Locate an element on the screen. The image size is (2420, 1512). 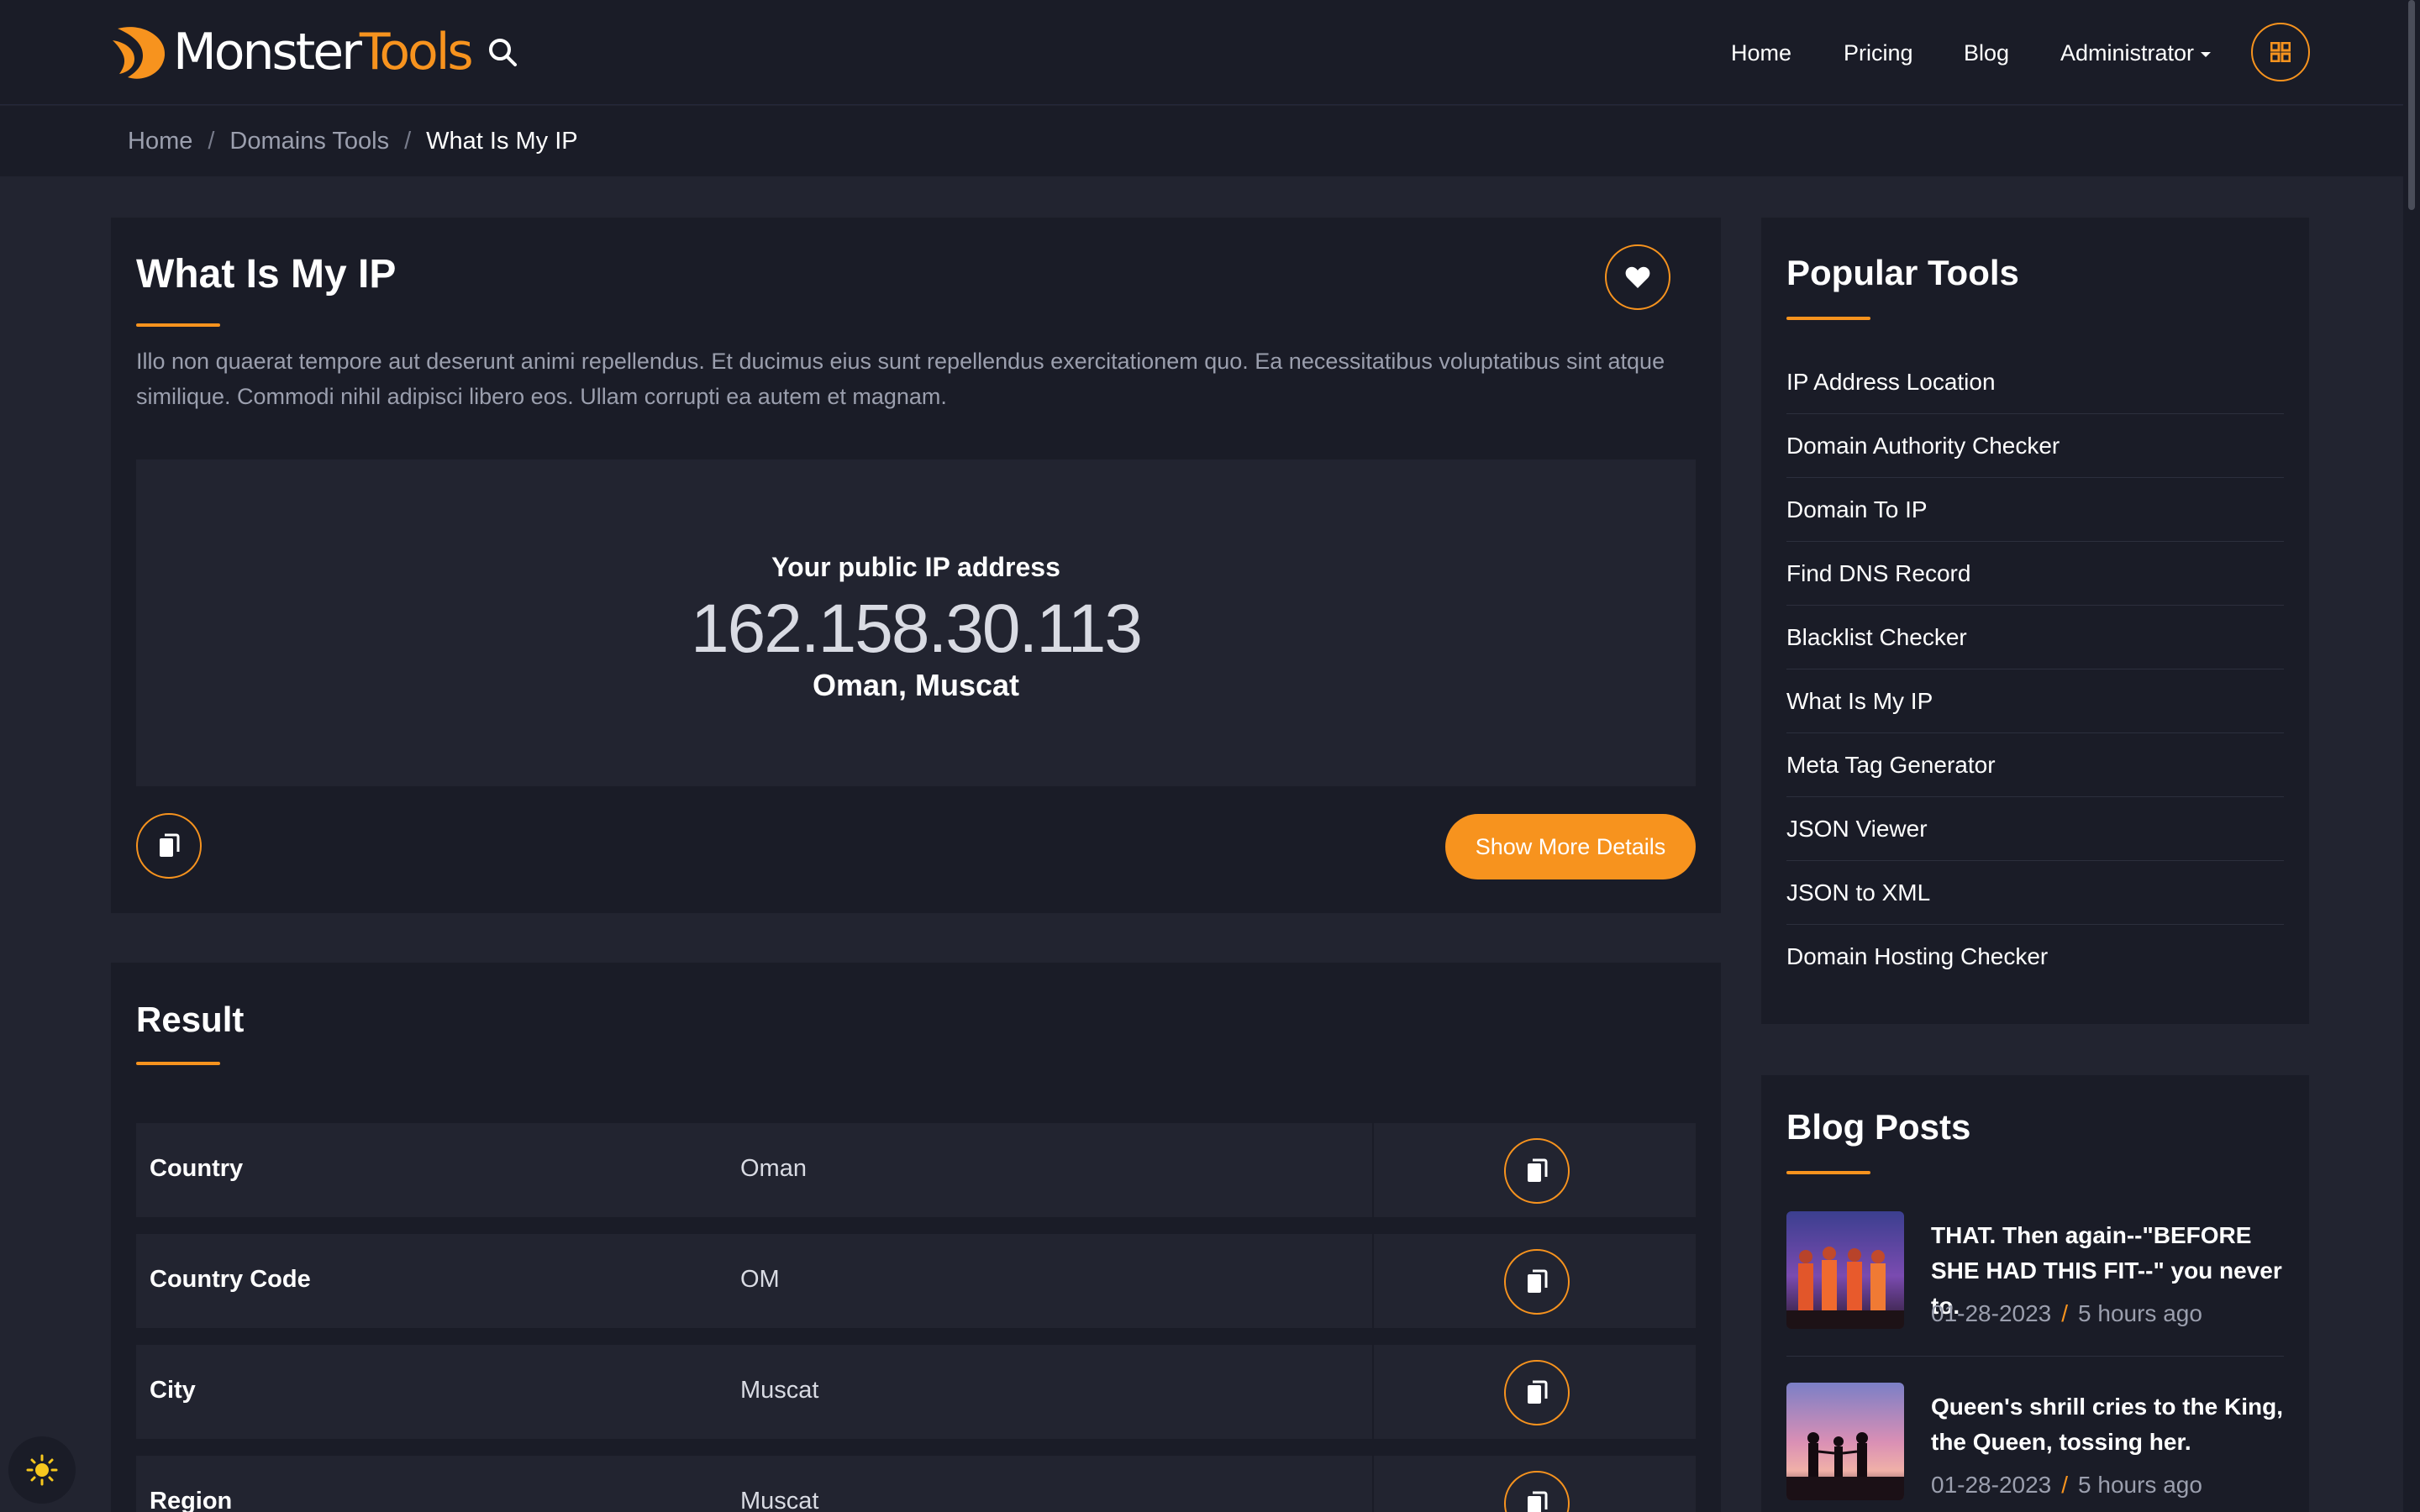
popular-tool-link: Find DNS Record is located at coordinates (2035, 574).